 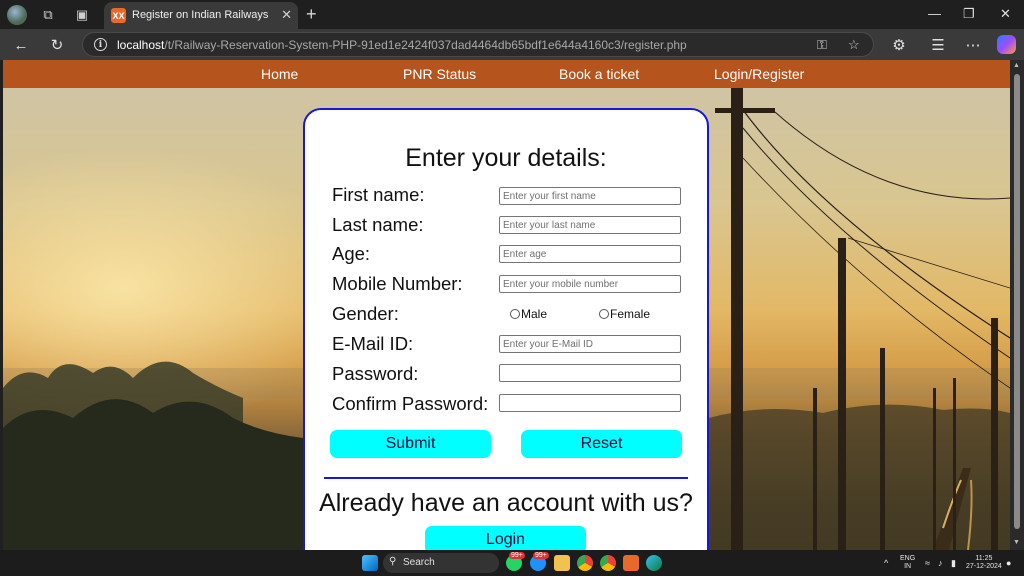 What do you see at coordinates (17, 15) in the screenshot?
I see `profile-avatar` at bounding box center [17, 15].